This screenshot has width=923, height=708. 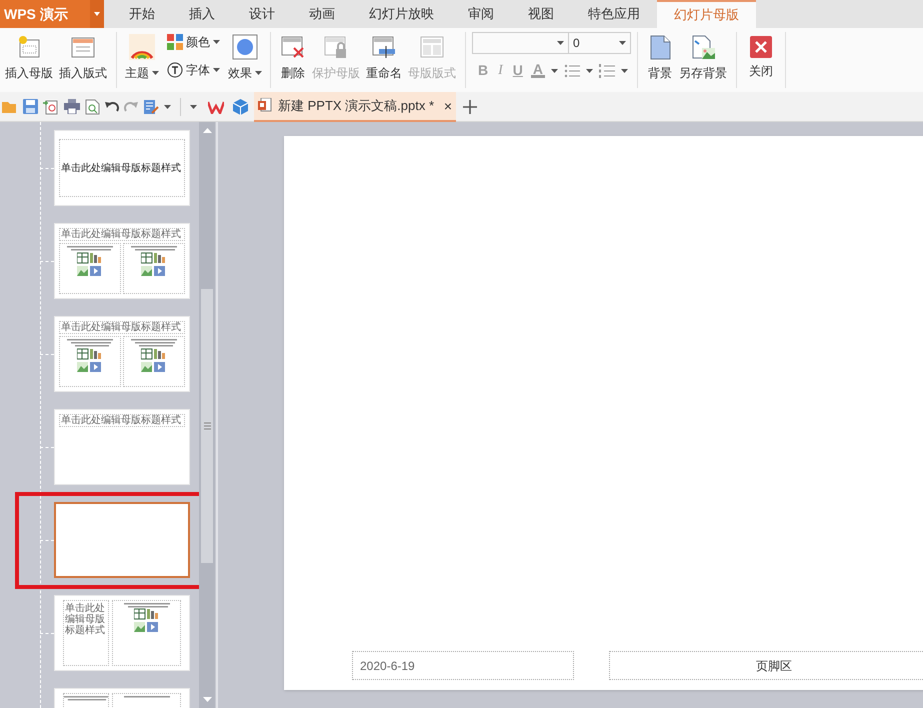 What do you see at coordinates (36, 14) in the screenshot?
I see `app-name: WPS 演示` at bounding box center [36, 14].